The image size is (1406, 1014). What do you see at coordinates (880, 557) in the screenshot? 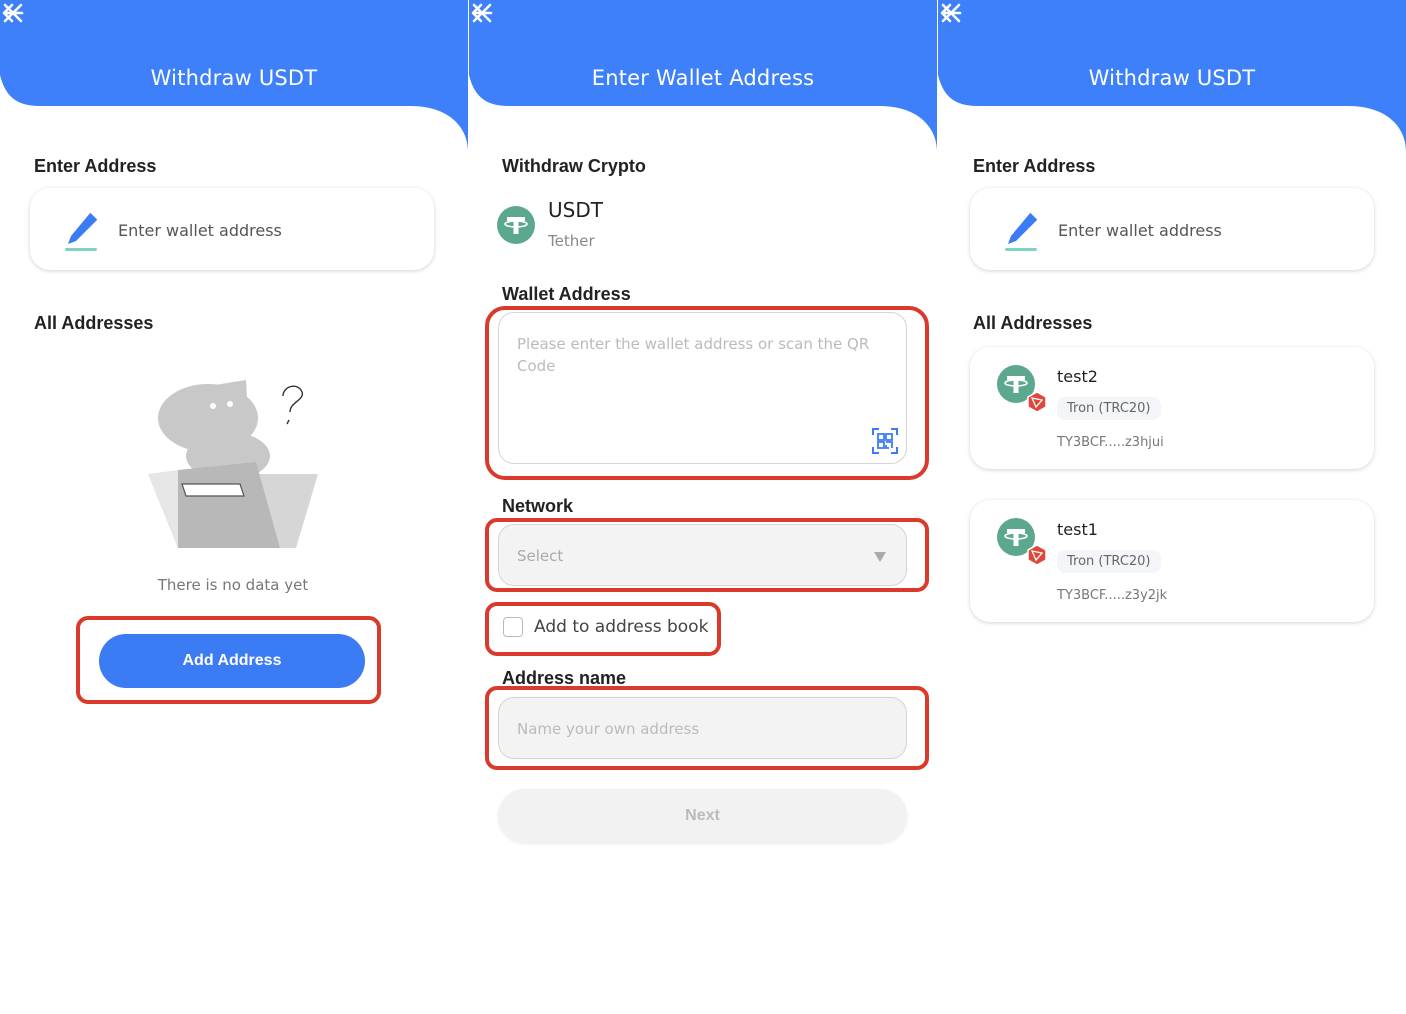
I see `dropdown-arrow-icon` at bounding box center [880, 557].